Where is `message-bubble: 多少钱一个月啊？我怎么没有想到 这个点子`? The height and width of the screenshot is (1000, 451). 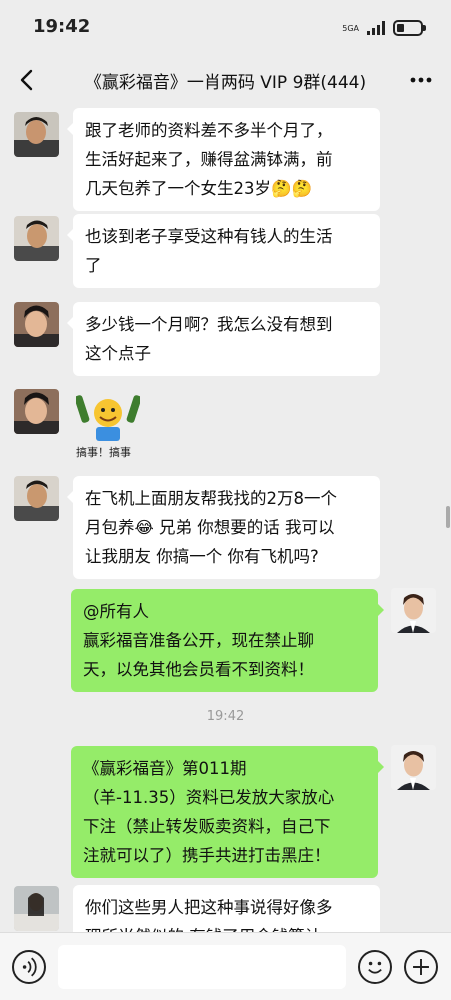 message-bubble: 多少钱一个月啊？我怎么没有想到 这个点子 is located at coordinates (223, 339).